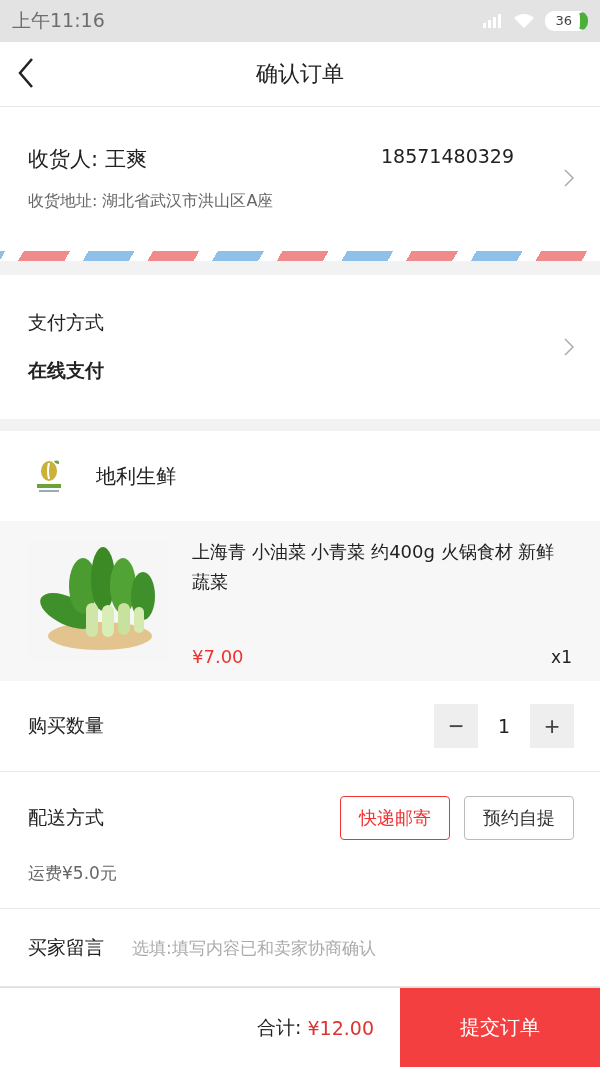 Image resolution: width=600 pixels, height=1067 pixels. What do you see at coordinates (279, 1027) in the screenshot?
I see `total-label: 合计:` at bounding box center [279, 1027].